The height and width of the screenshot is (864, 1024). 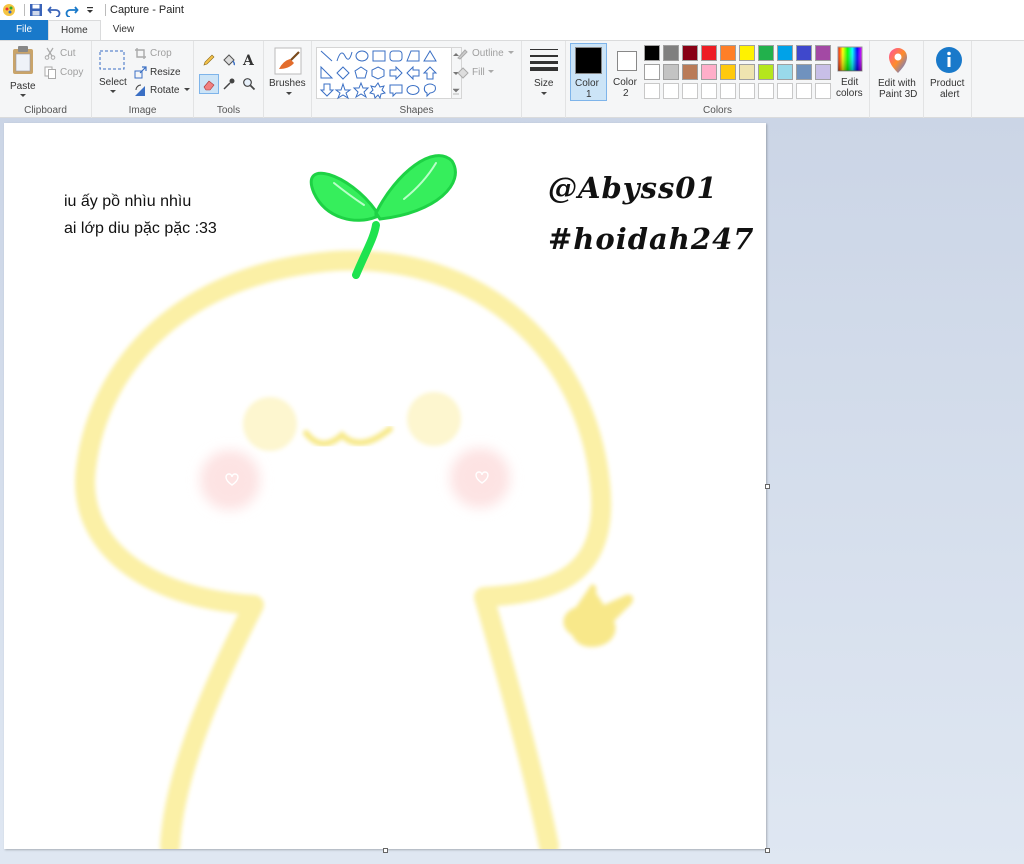 I want to click on color1-button: Color 1, so click(x=588, y=72).